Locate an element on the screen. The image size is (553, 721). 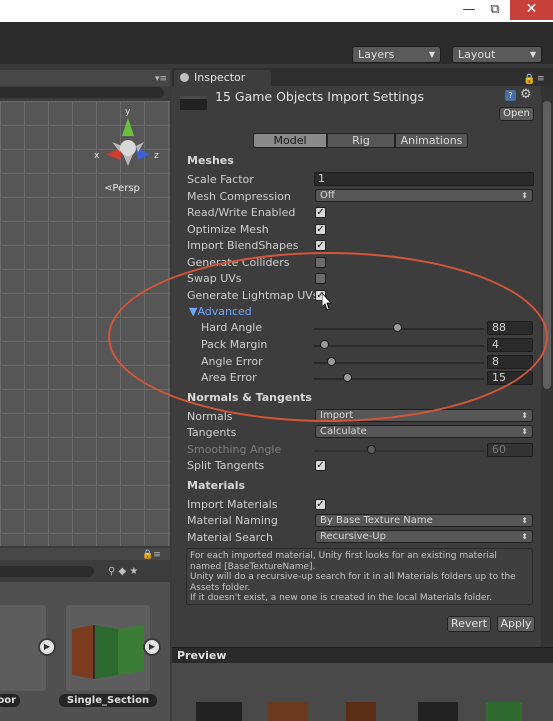
perspective-label: ⋖Persp is located at coordinates (122, 188).